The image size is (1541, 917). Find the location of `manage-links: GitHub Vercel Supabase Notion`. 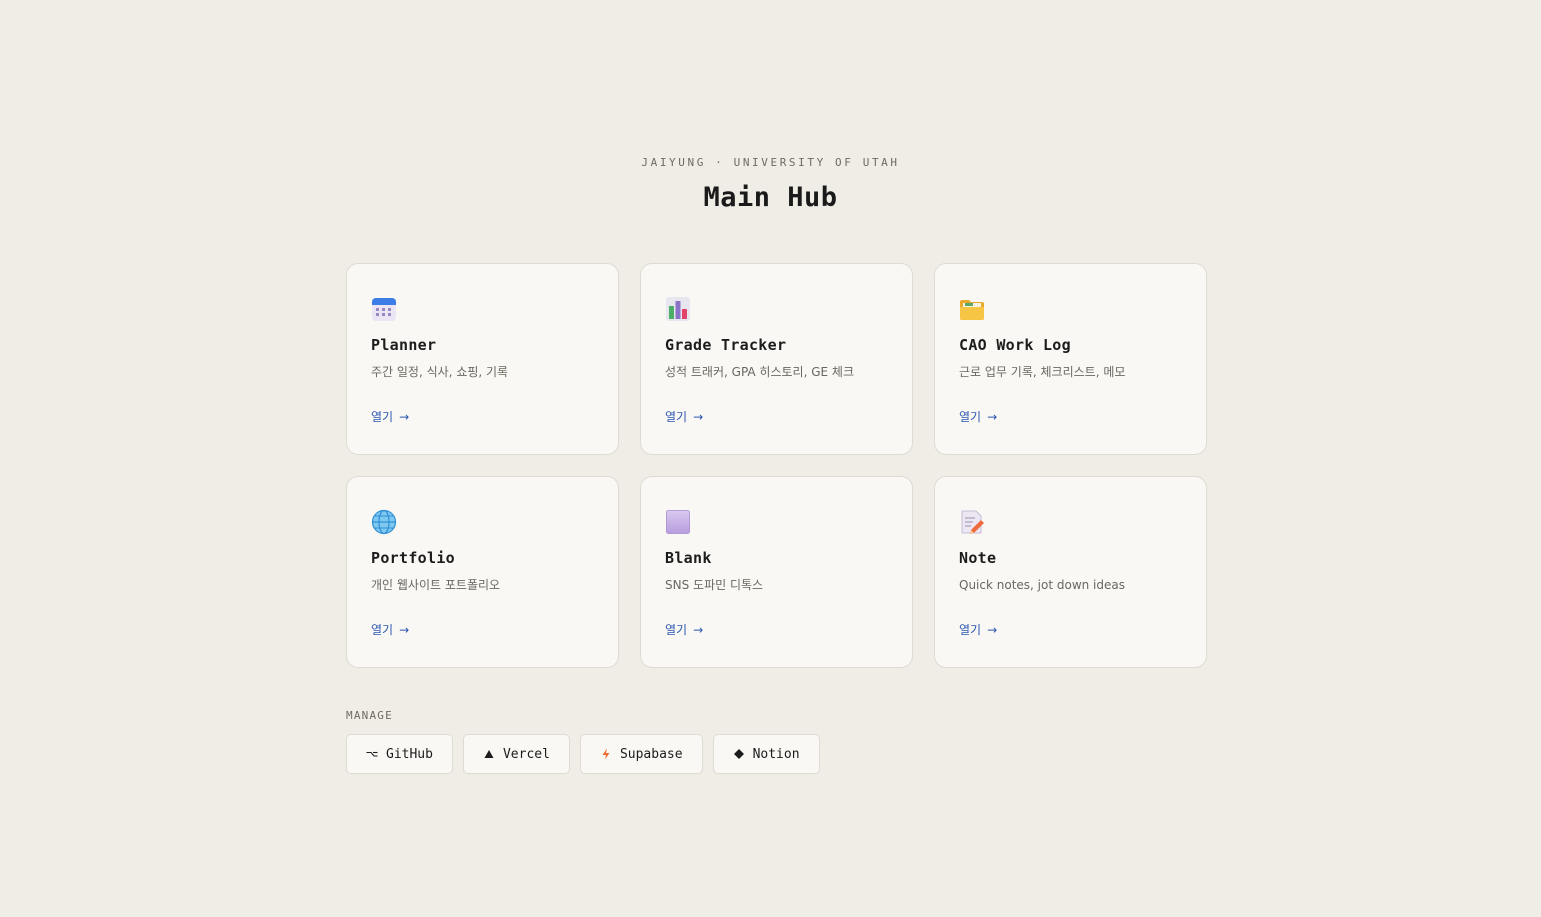

manage-links: GitHub Vercel Supabase Notion is located at coordinates (583, 754).